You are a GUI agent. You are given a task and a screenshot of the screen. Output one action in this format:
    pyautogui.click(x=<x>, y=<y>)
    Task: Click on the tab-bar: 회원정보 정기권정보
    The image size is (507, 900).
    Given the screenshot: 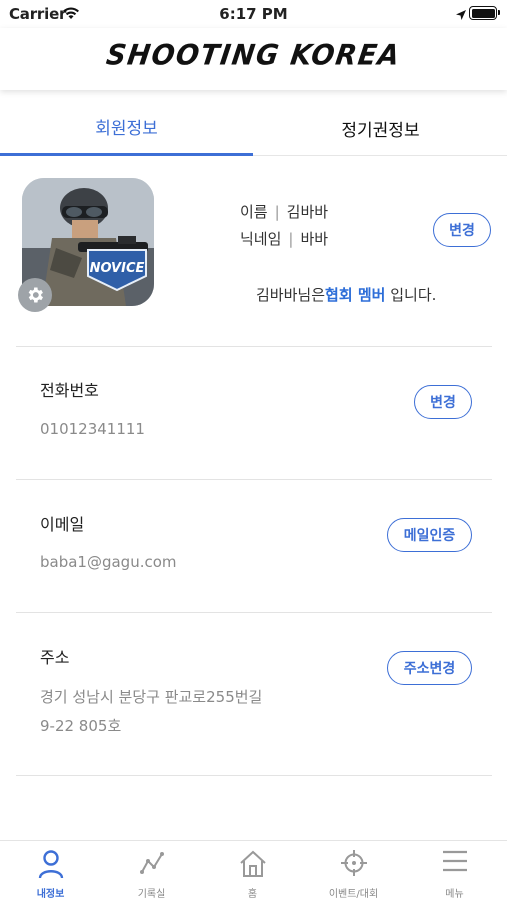 What is the action you would take?
    pyautogui.click(x=253, y=128)
    